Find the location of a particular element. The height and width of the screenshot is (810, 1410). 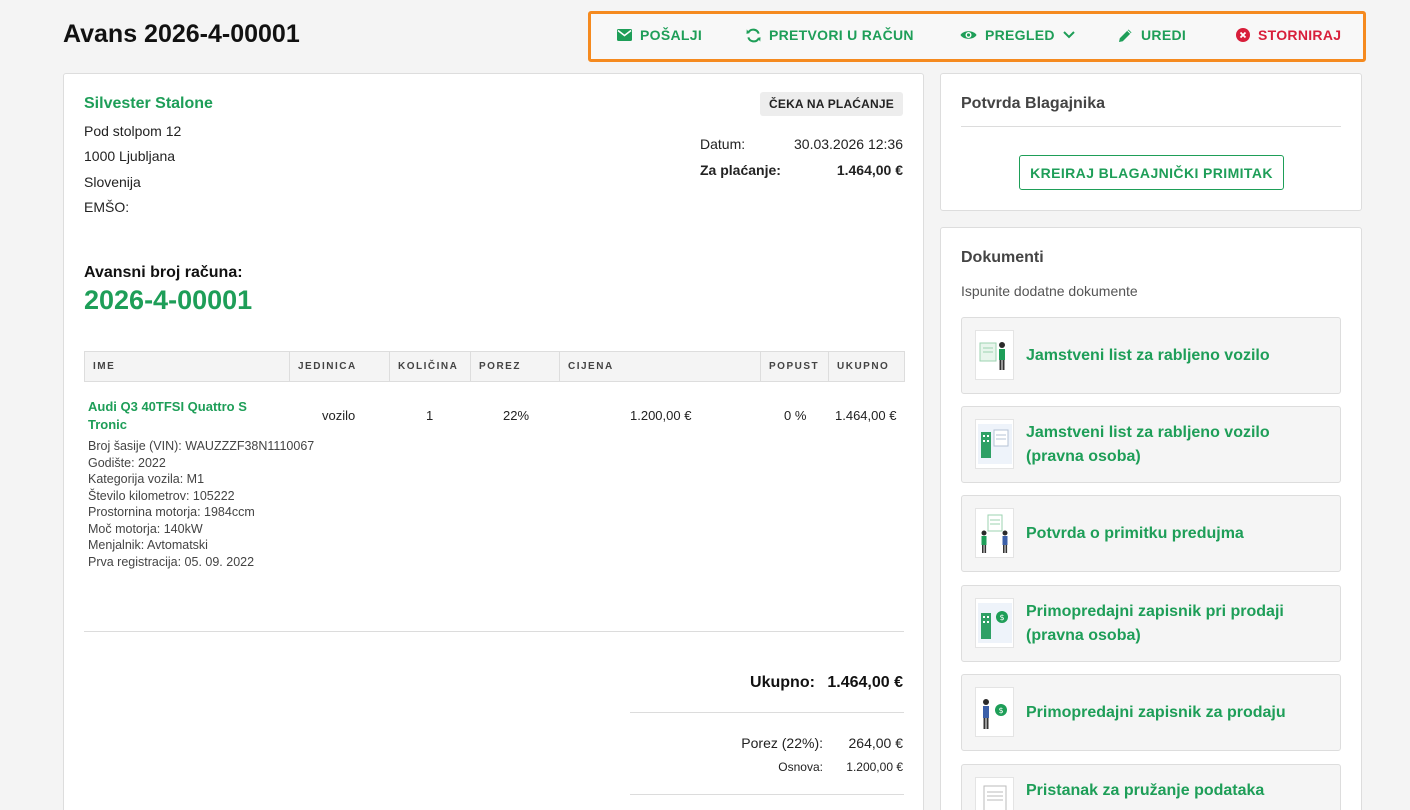

item-tax: 22% is located at coordinates (516, 415).